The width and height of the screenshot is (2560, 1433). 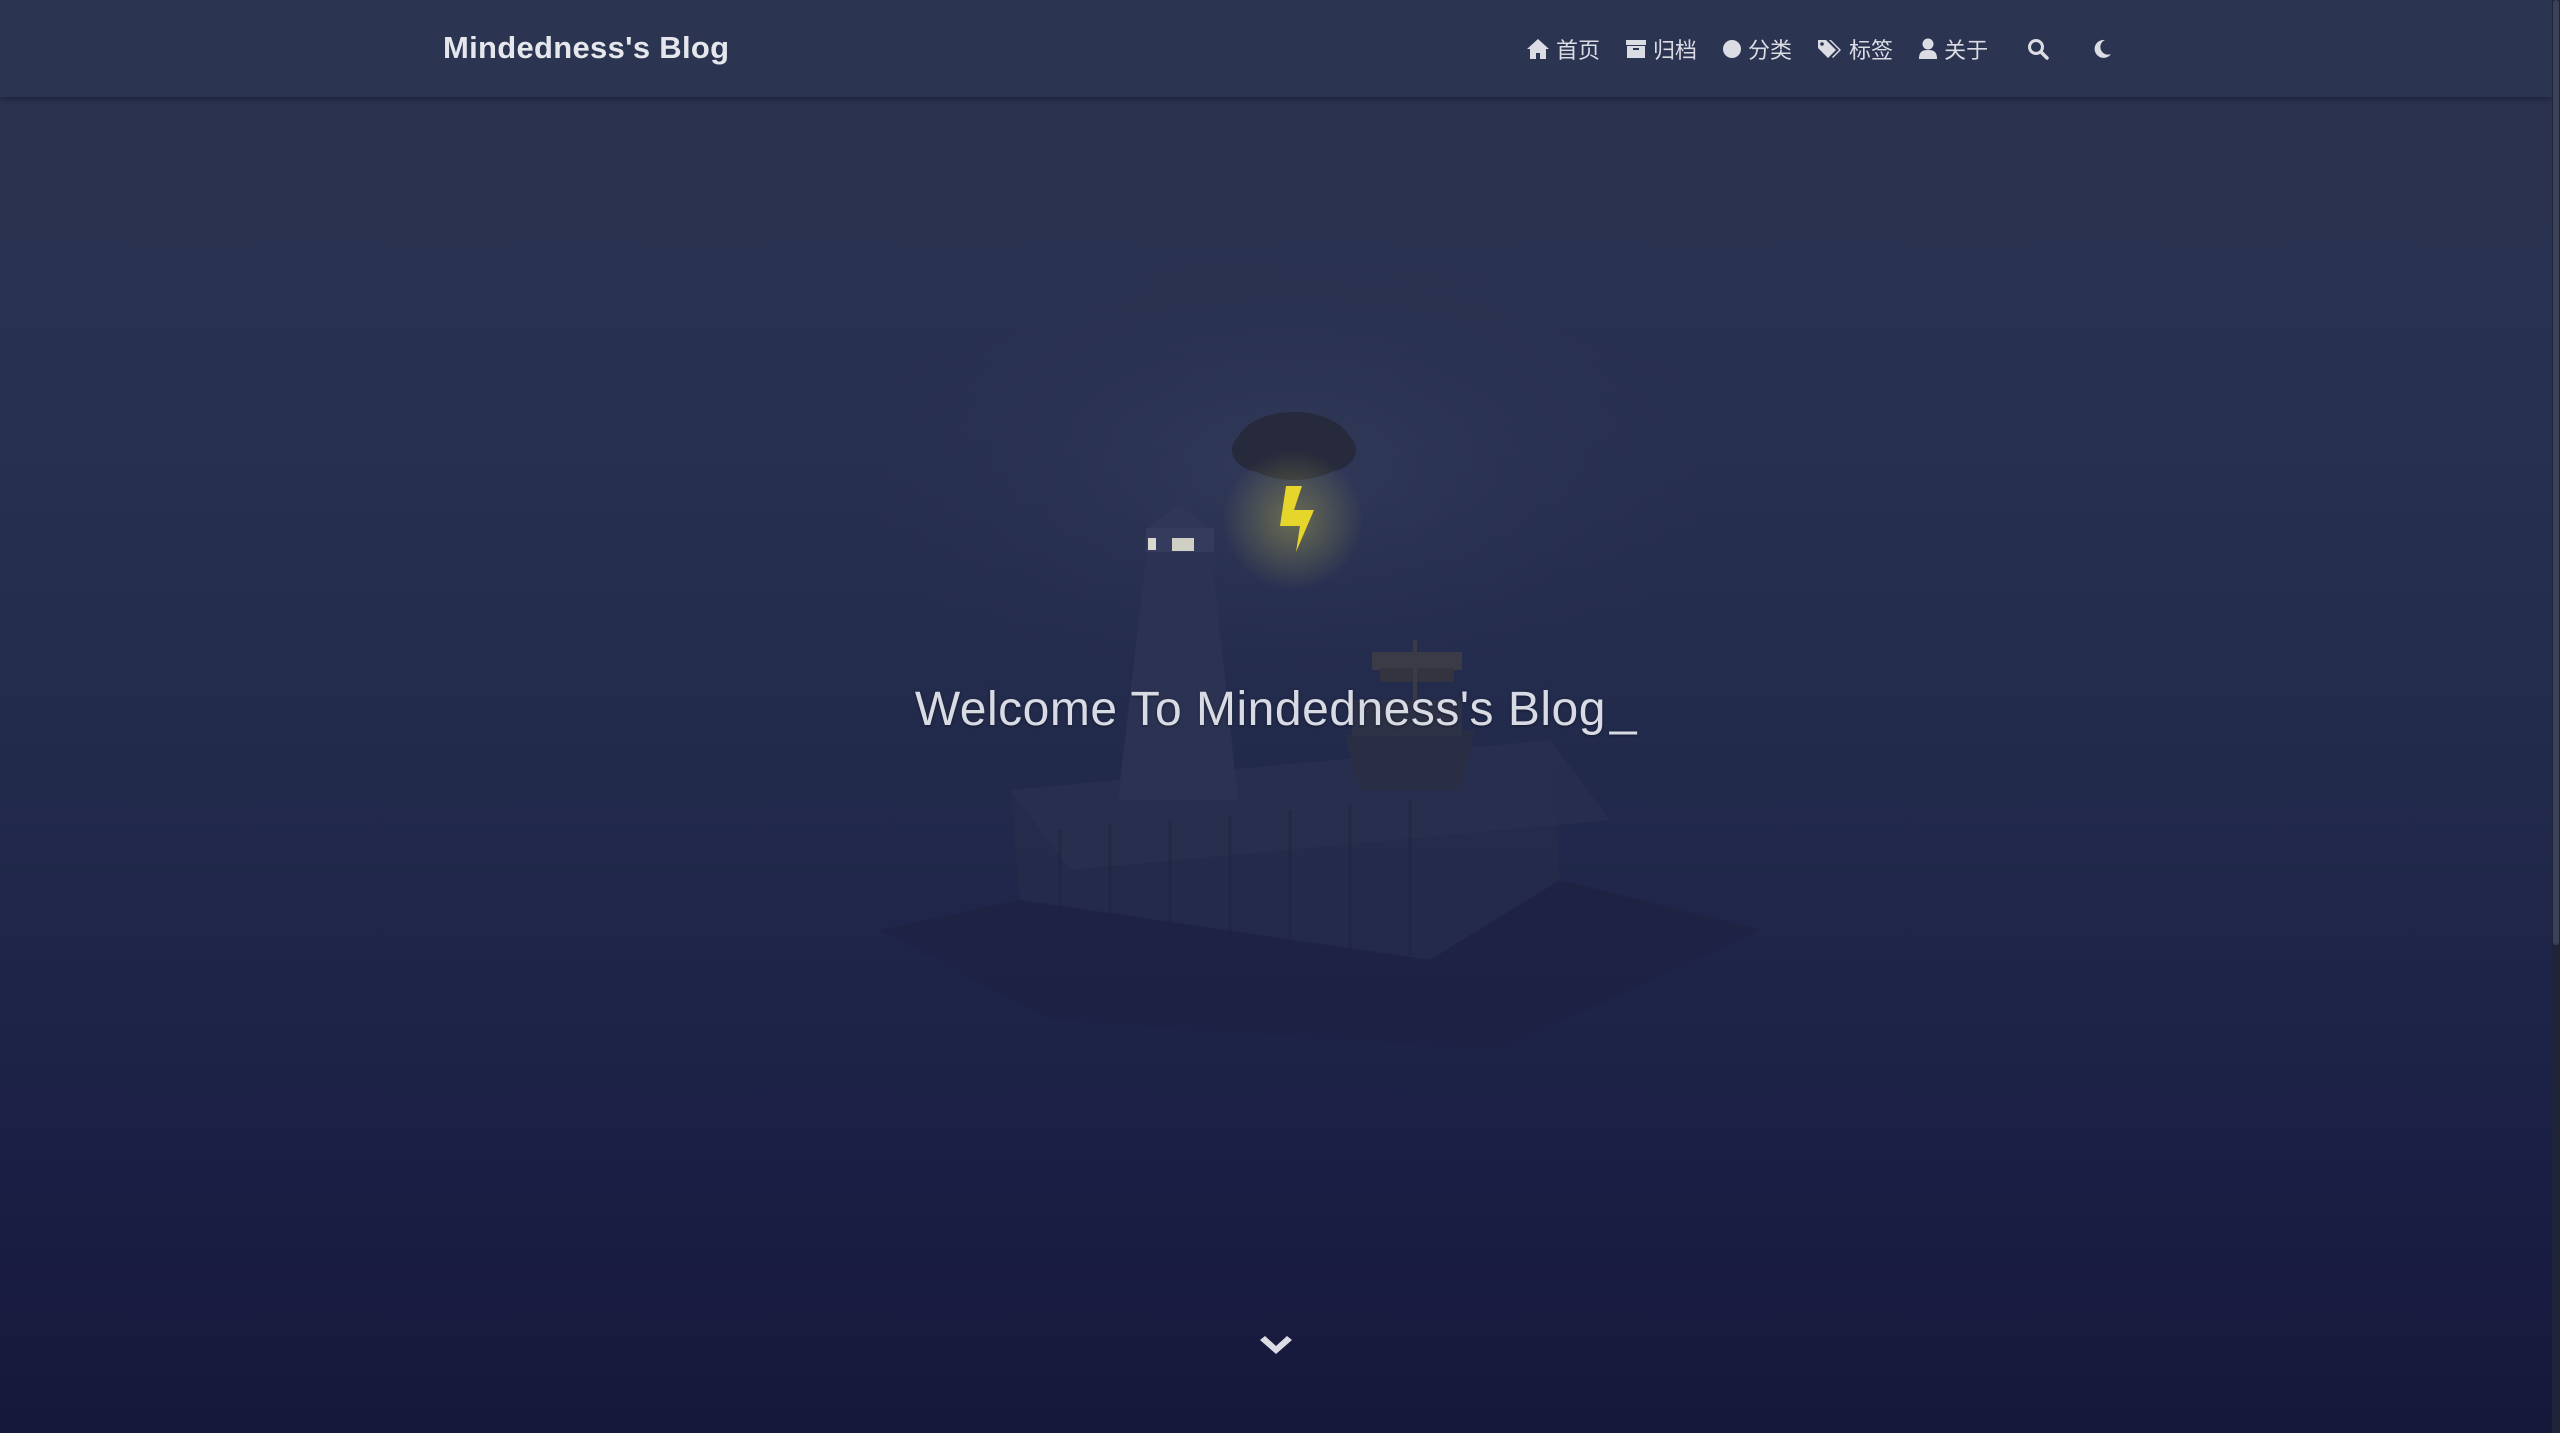 I want to click on nav-item-archive: 归档, so click(x=1661, y=49).